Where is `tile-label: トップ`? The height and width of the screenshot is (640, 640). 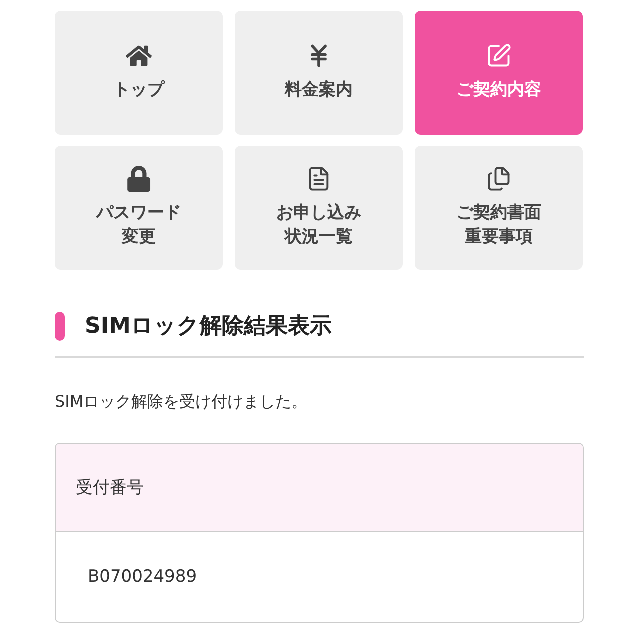
tile-label: トップ is located at coordinates (139, 90).